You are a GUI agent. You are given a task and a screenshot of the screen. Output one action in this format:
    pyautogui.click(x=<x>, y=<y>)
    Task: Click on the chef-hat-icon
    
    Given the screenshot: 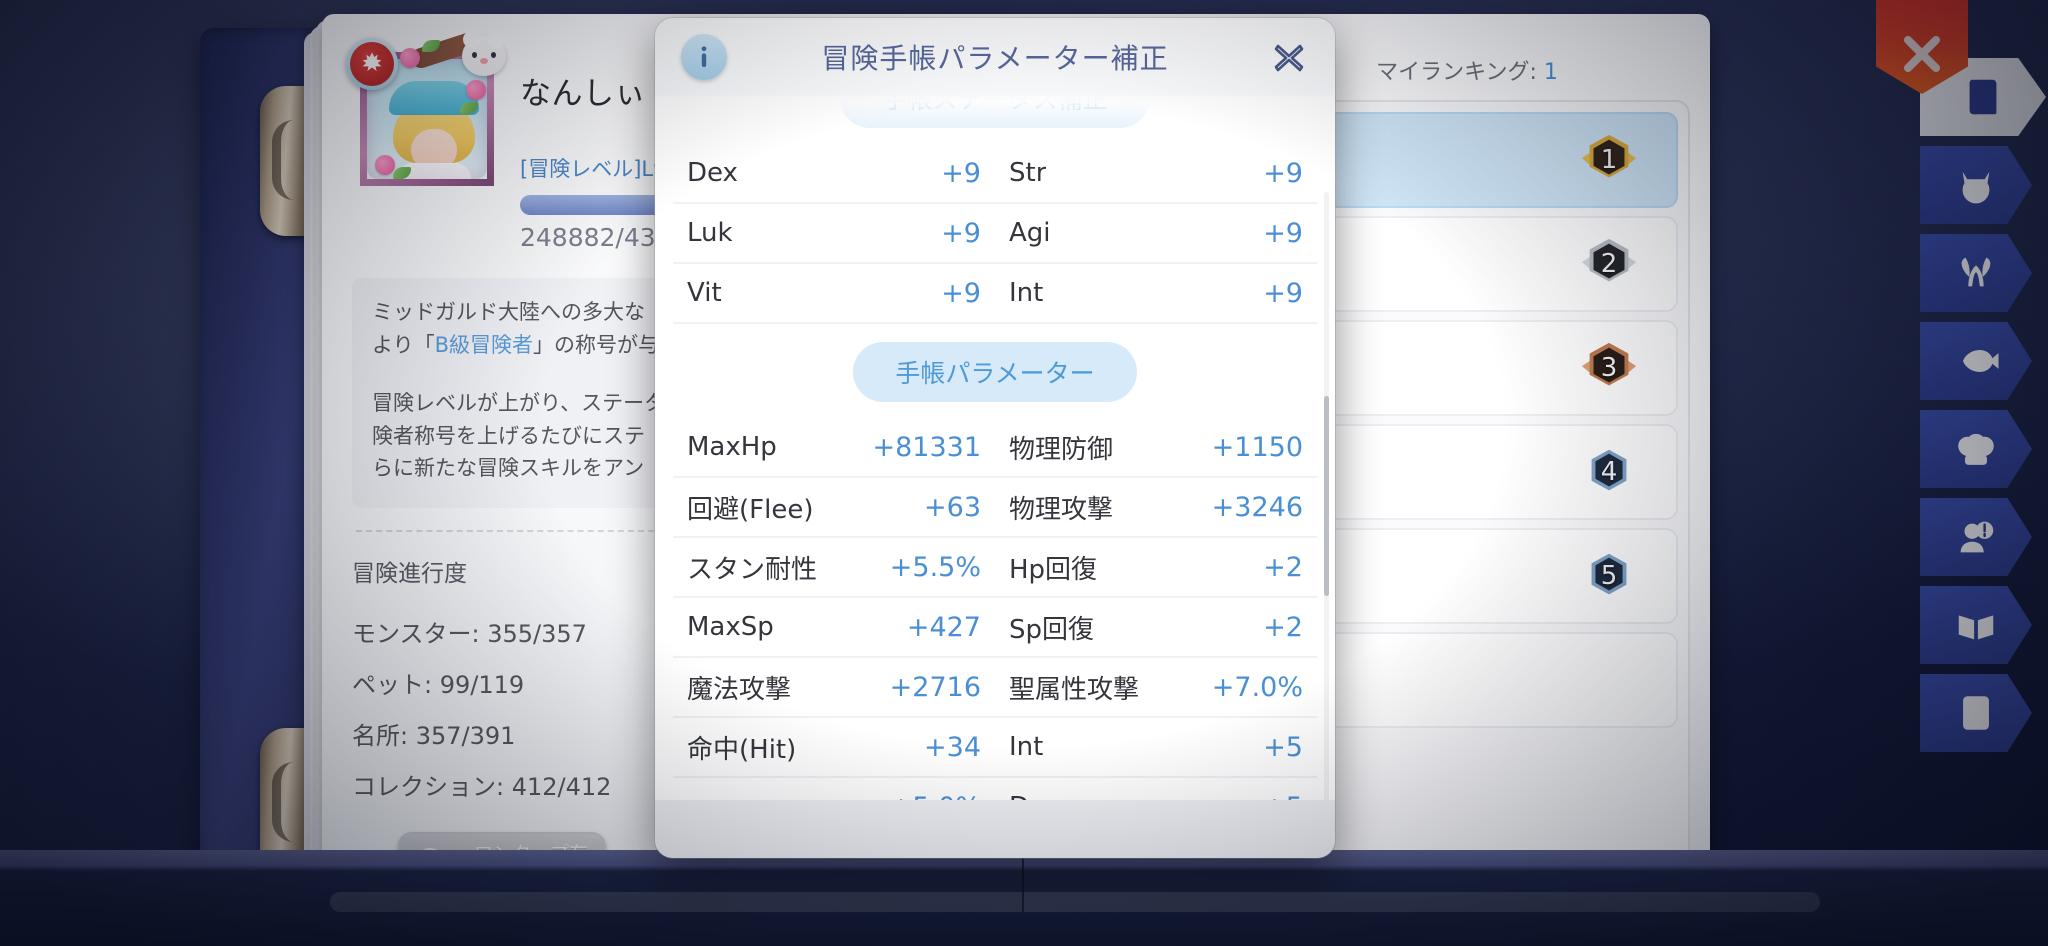 What is the action you would take?
    pyautogui.click(x=1976, y=449)
    